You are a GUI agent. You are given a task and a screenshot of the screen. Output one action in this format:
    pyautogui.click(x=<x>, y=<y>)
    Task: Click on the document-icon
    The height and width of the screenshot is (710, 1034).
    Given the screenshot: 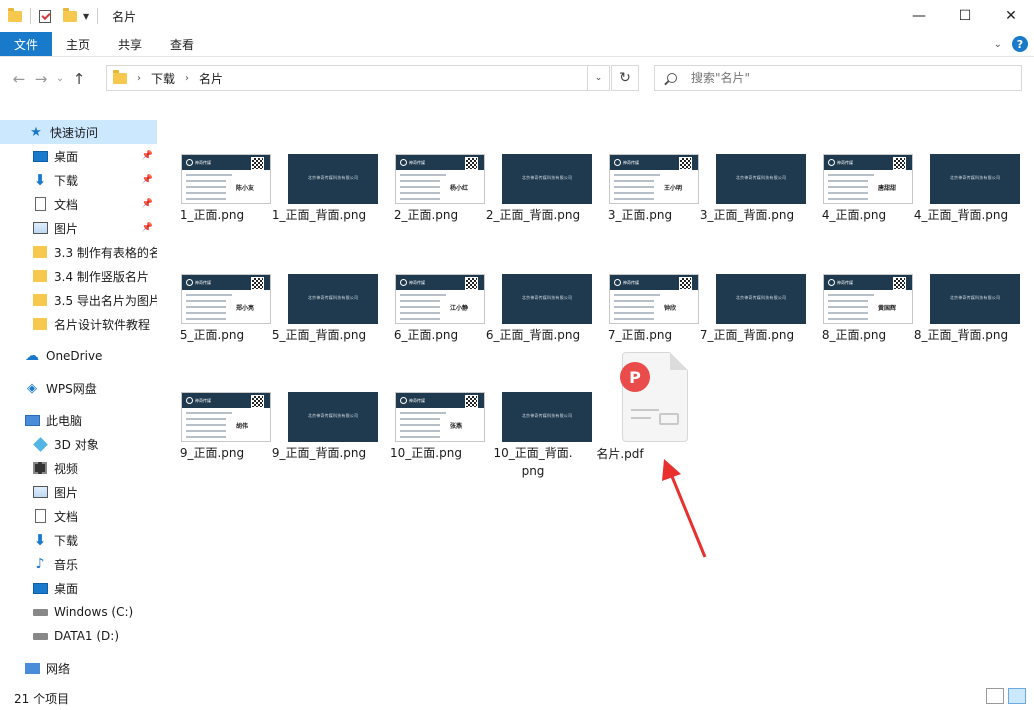 What is the action you would take?
    pyautogui.click(x=40, y=516)
    